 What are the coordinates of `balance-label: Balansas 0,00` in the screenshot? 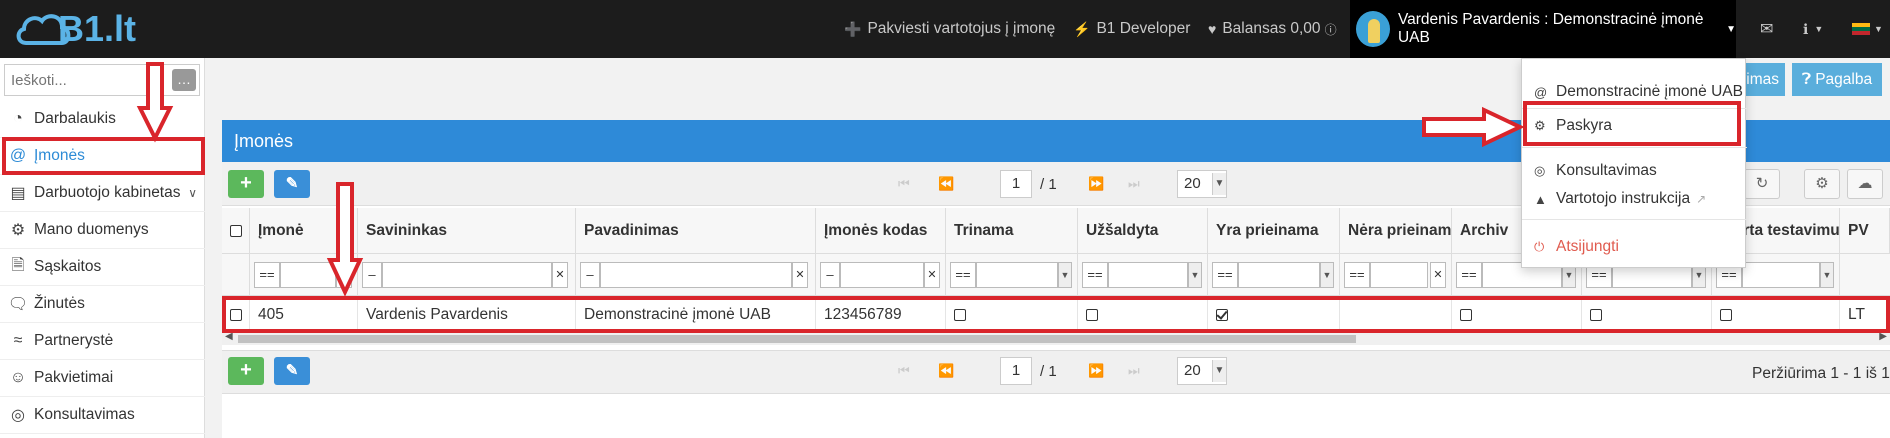 It's located at (1271, 28).